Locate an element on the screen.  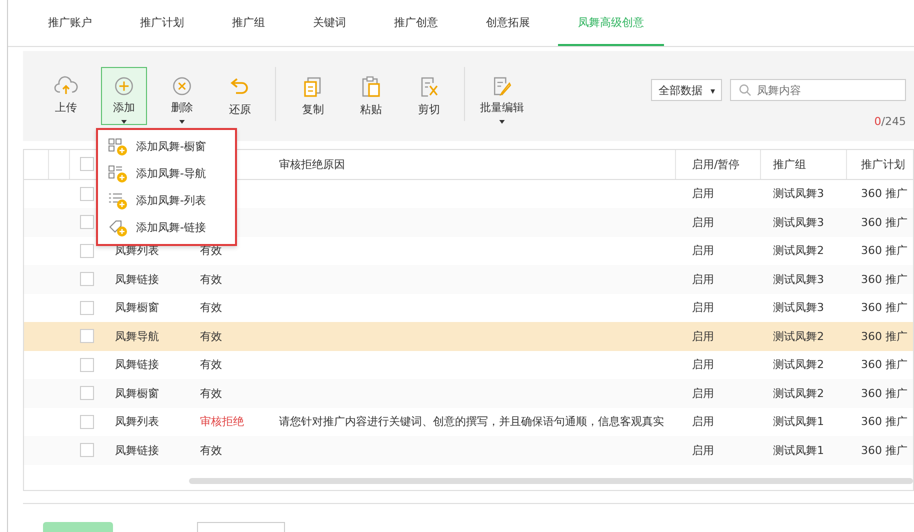
toolbar-button: 复制 is located at coordinates (313, 96).